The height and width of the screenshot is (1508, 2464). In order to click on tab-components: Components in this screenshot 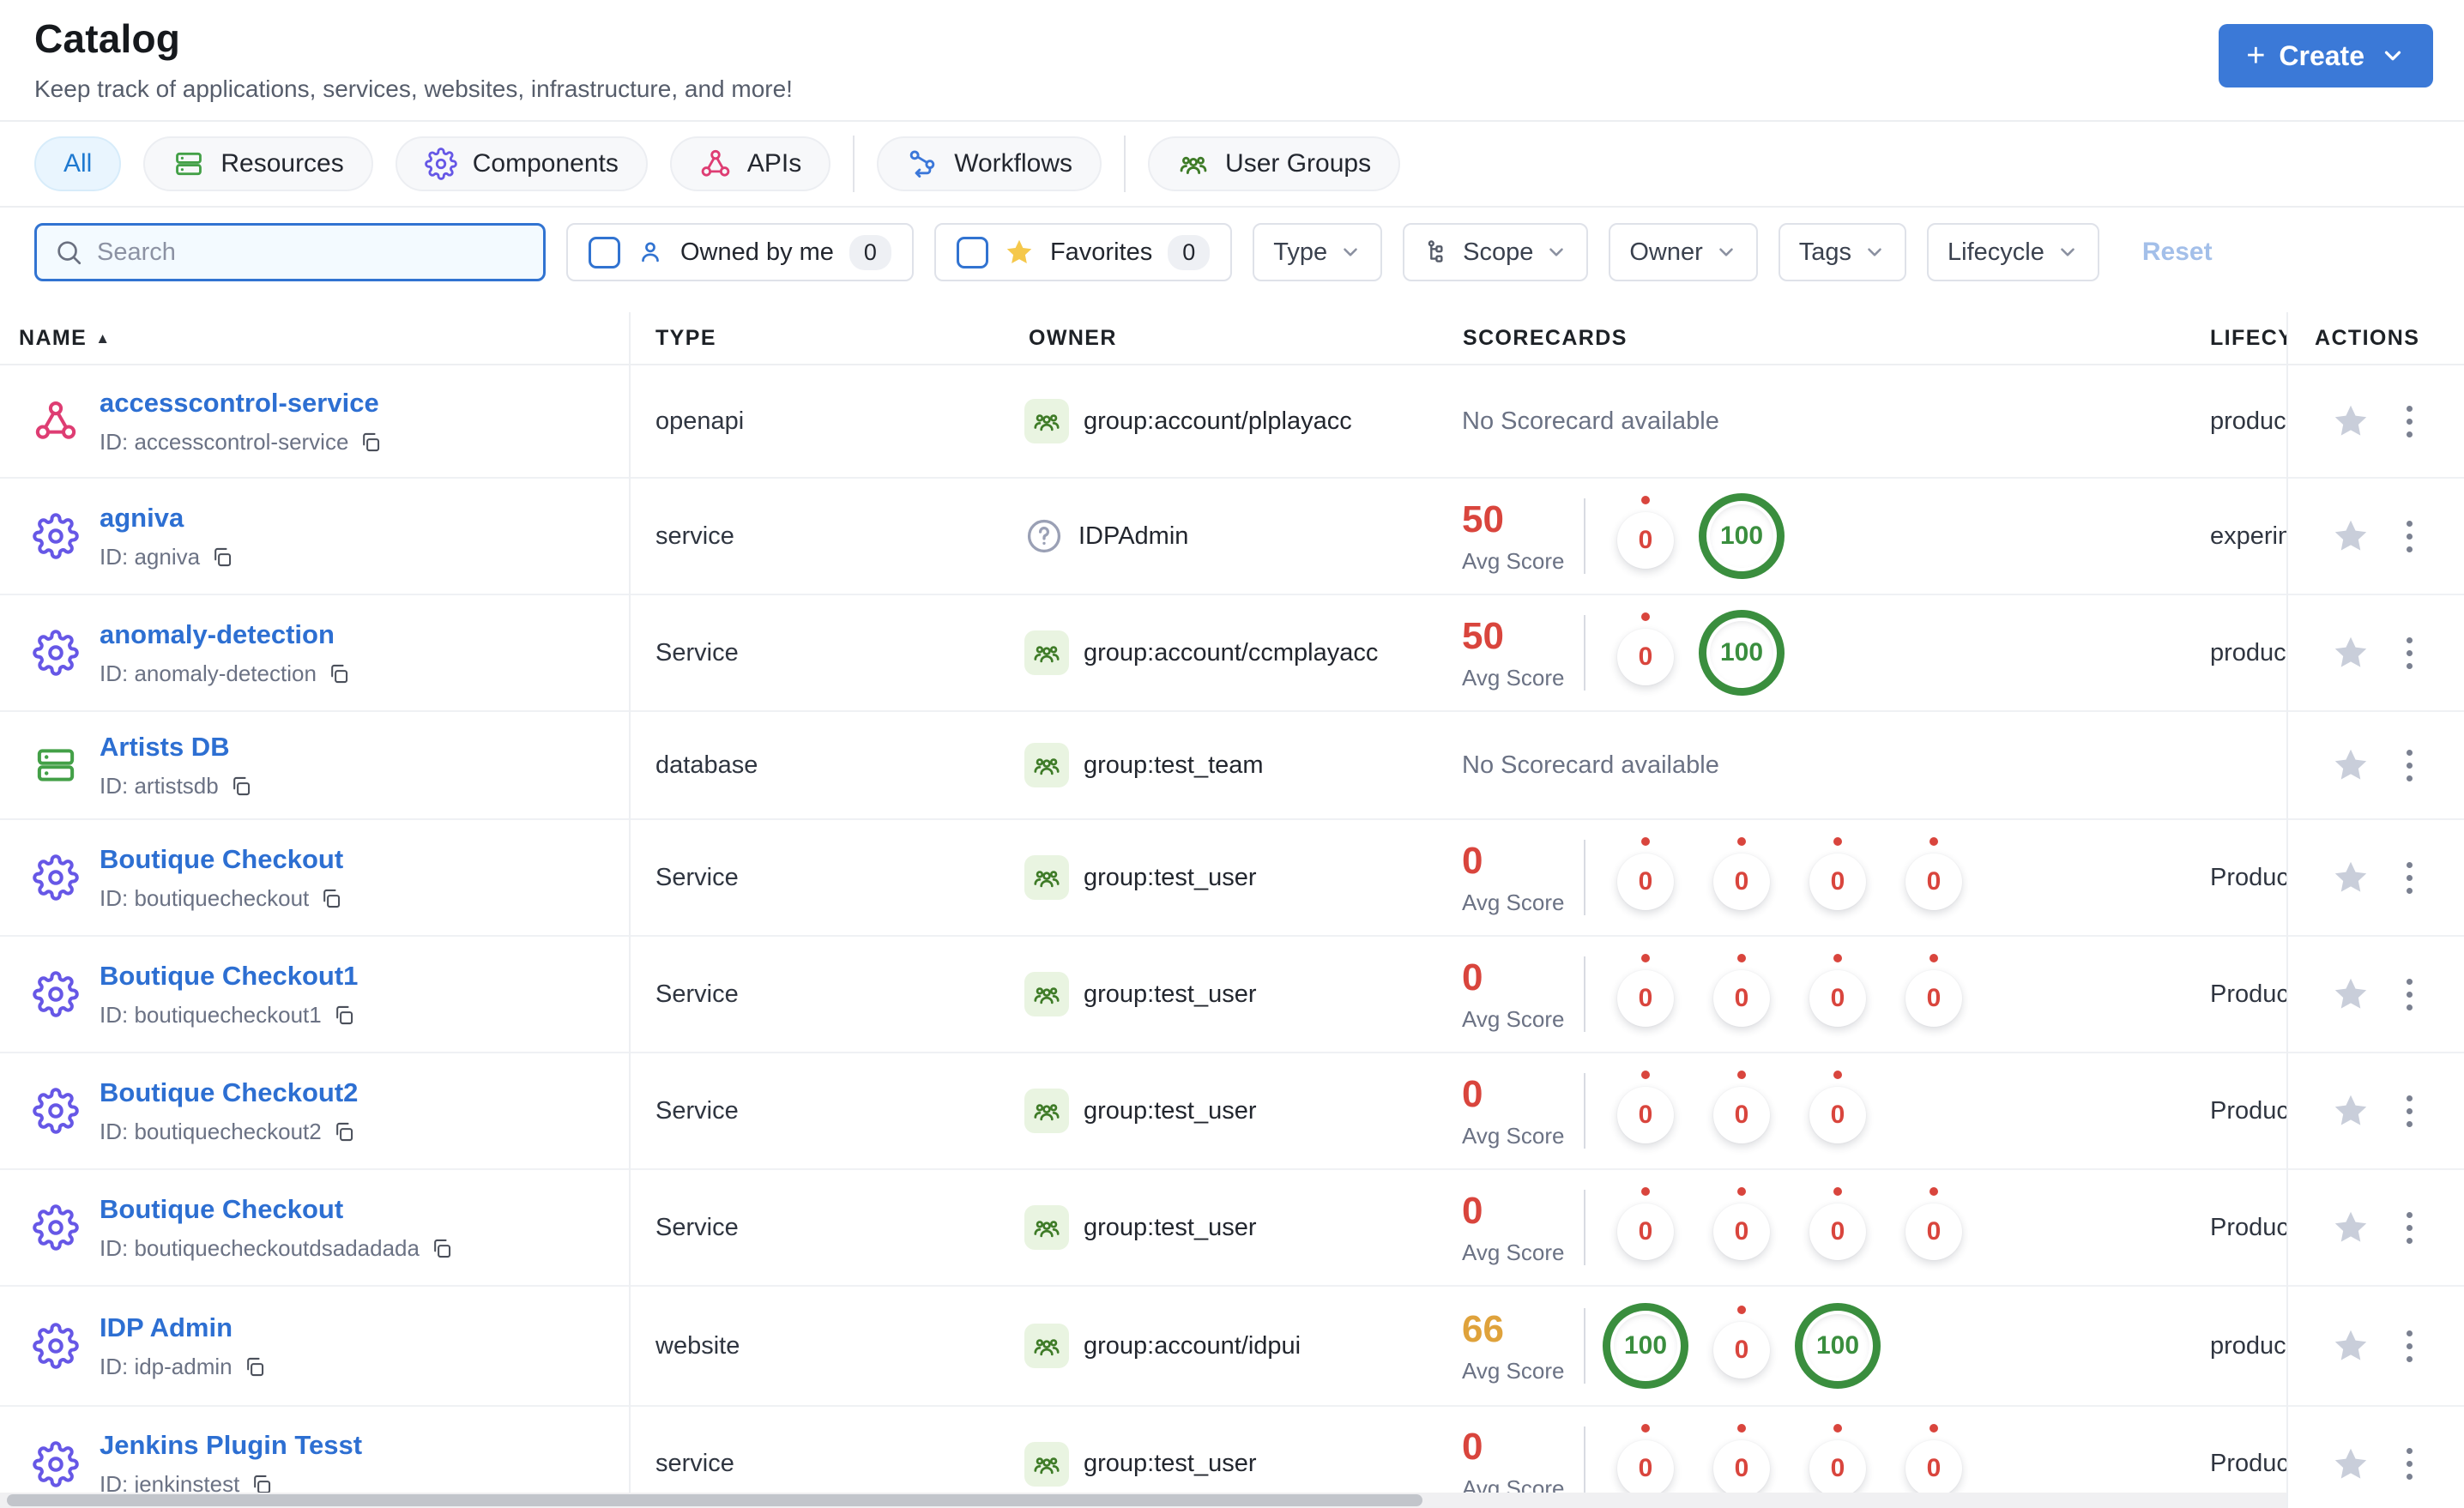, I will do `click(521, 163)`.